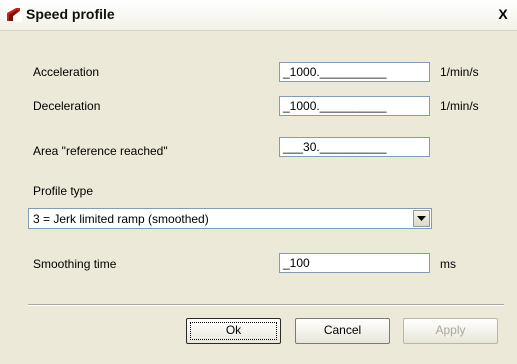 This screenshot has height=364, width=517. What do you see at coordinates (66, 72) in the screenshot?
I see `acceleration-label: Acceleration` at bounding box center [66, 72].